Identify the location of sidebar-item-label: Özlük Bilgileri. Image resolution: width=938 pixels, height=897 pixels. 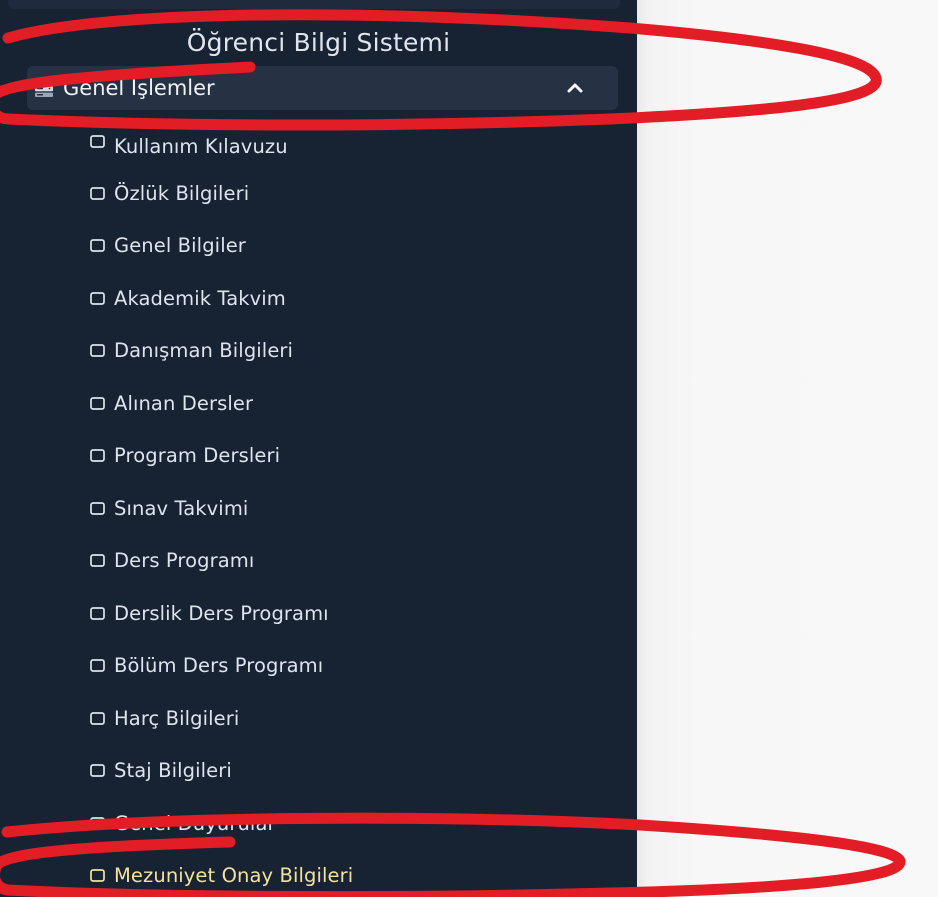
(182, 193).